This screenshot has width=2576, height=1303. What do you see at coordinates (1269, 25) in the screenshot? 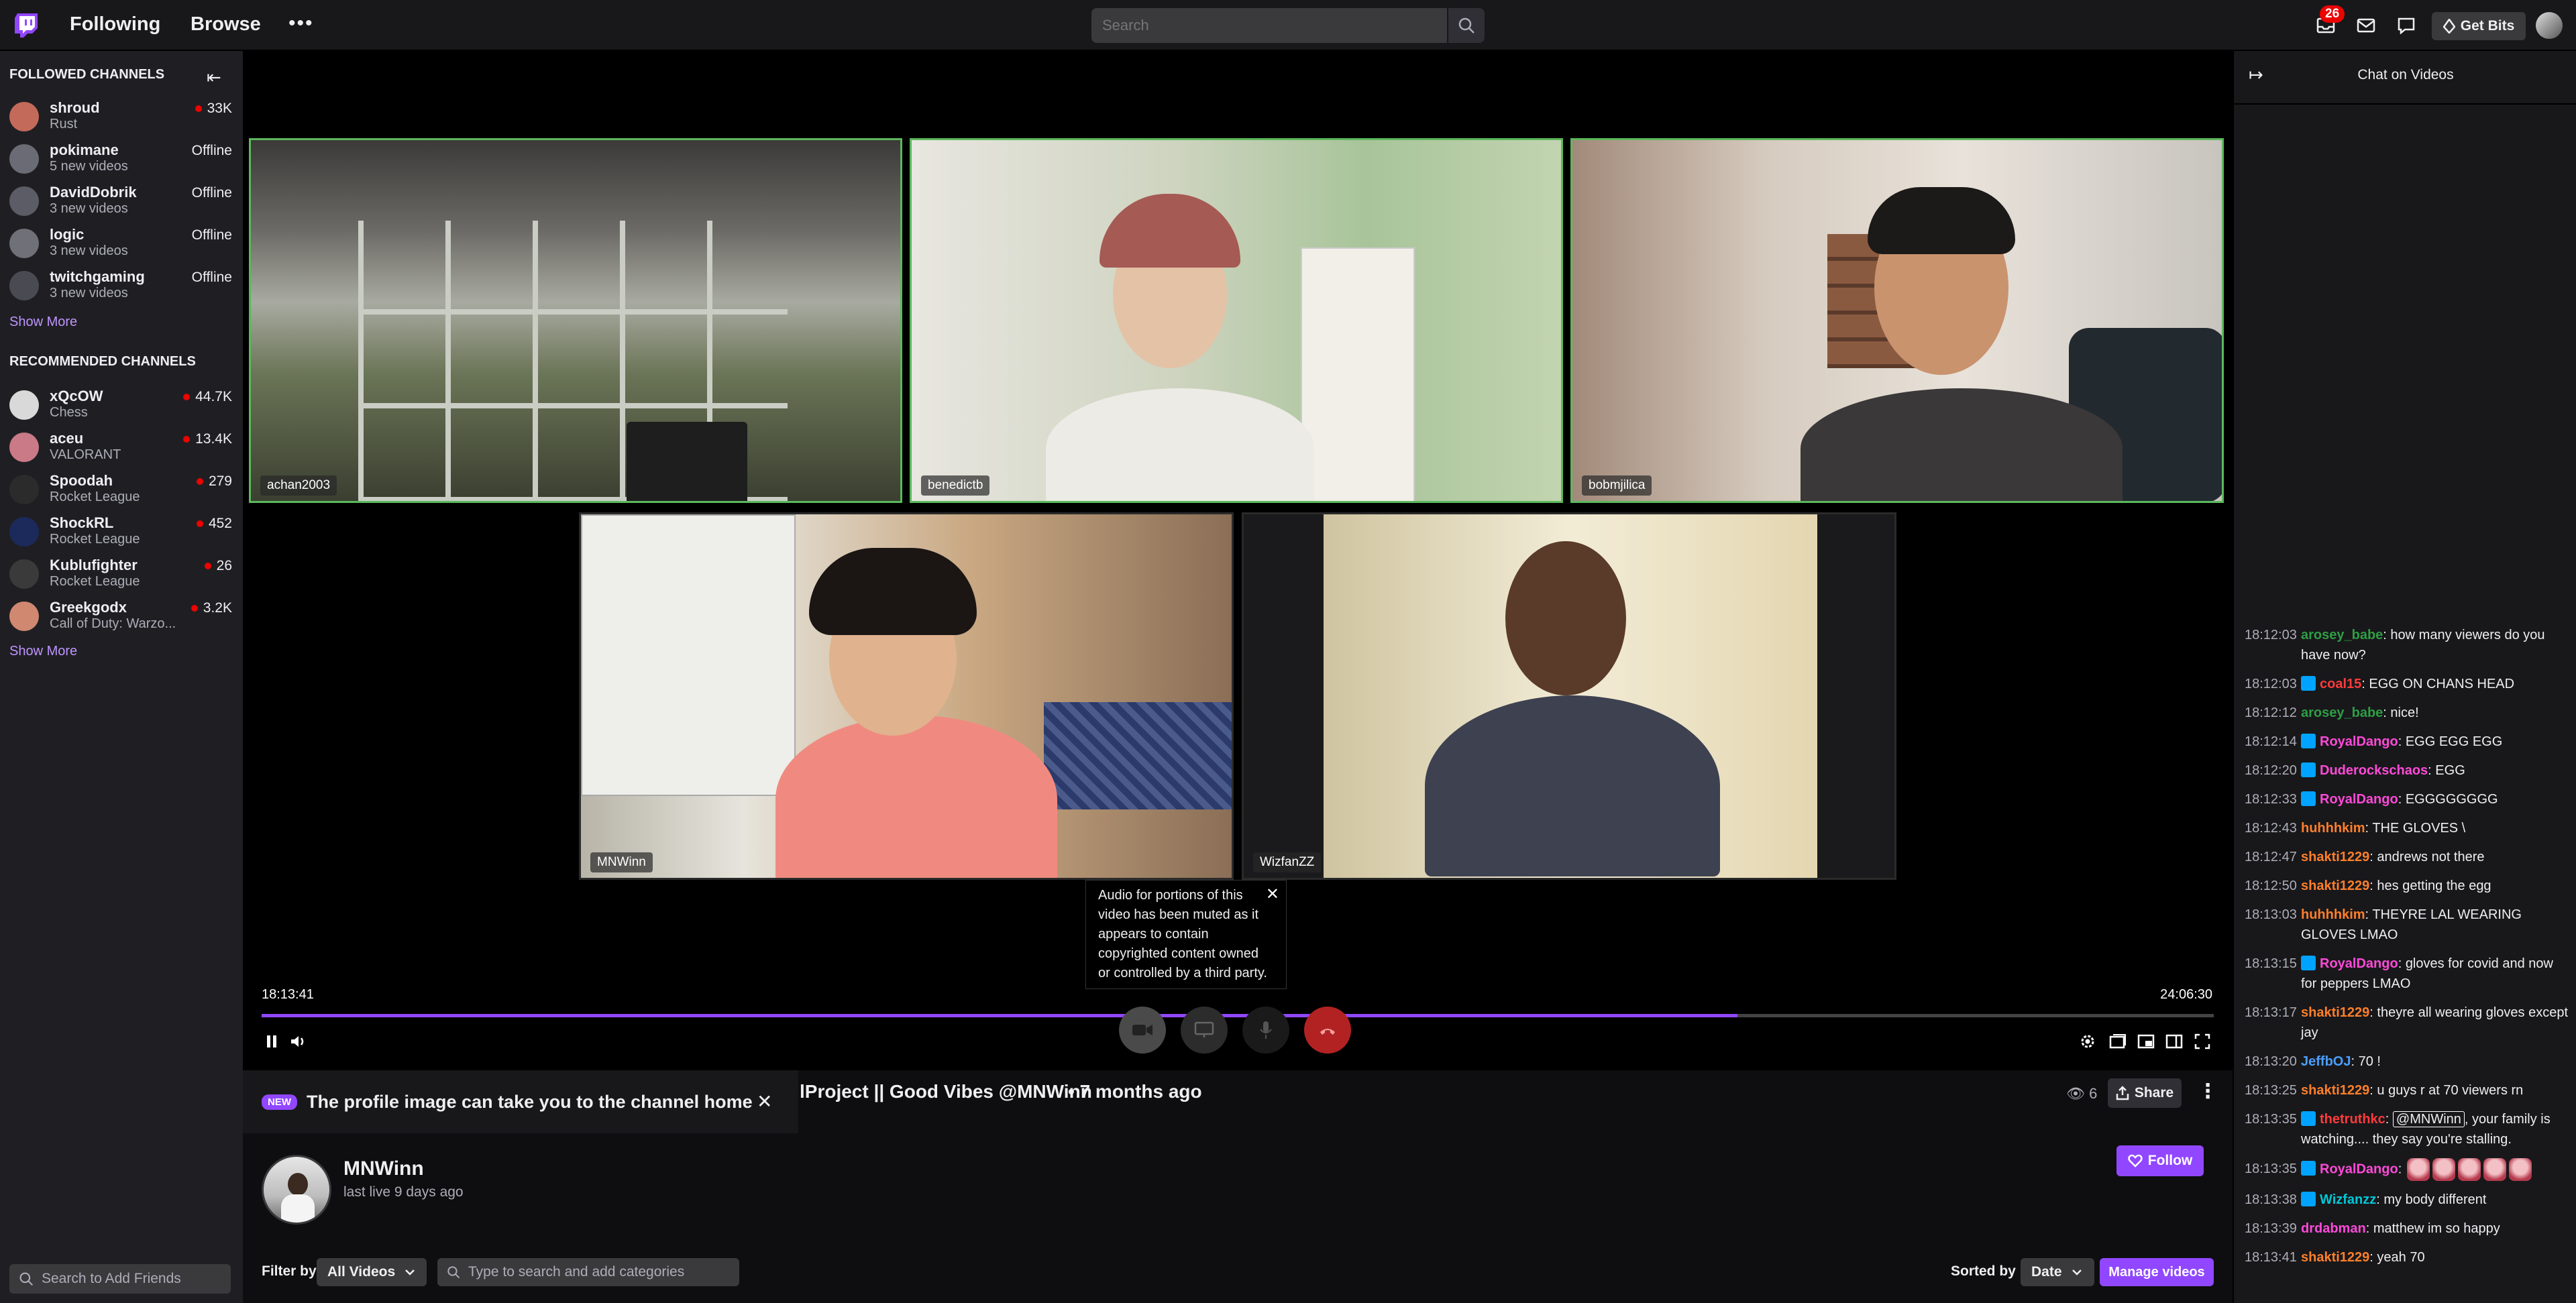
I see `search-input` at bounding box center [1269, 25].